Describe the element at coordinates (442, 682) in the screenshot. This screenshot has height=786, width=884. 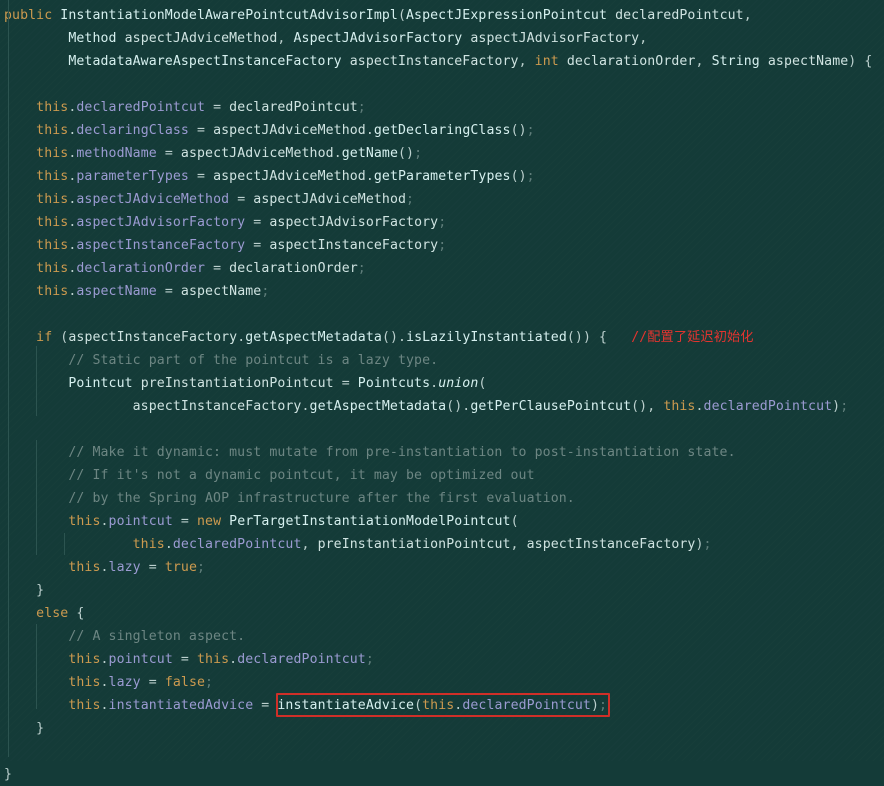
I see `code-line: this.lazy = false;` at that location.